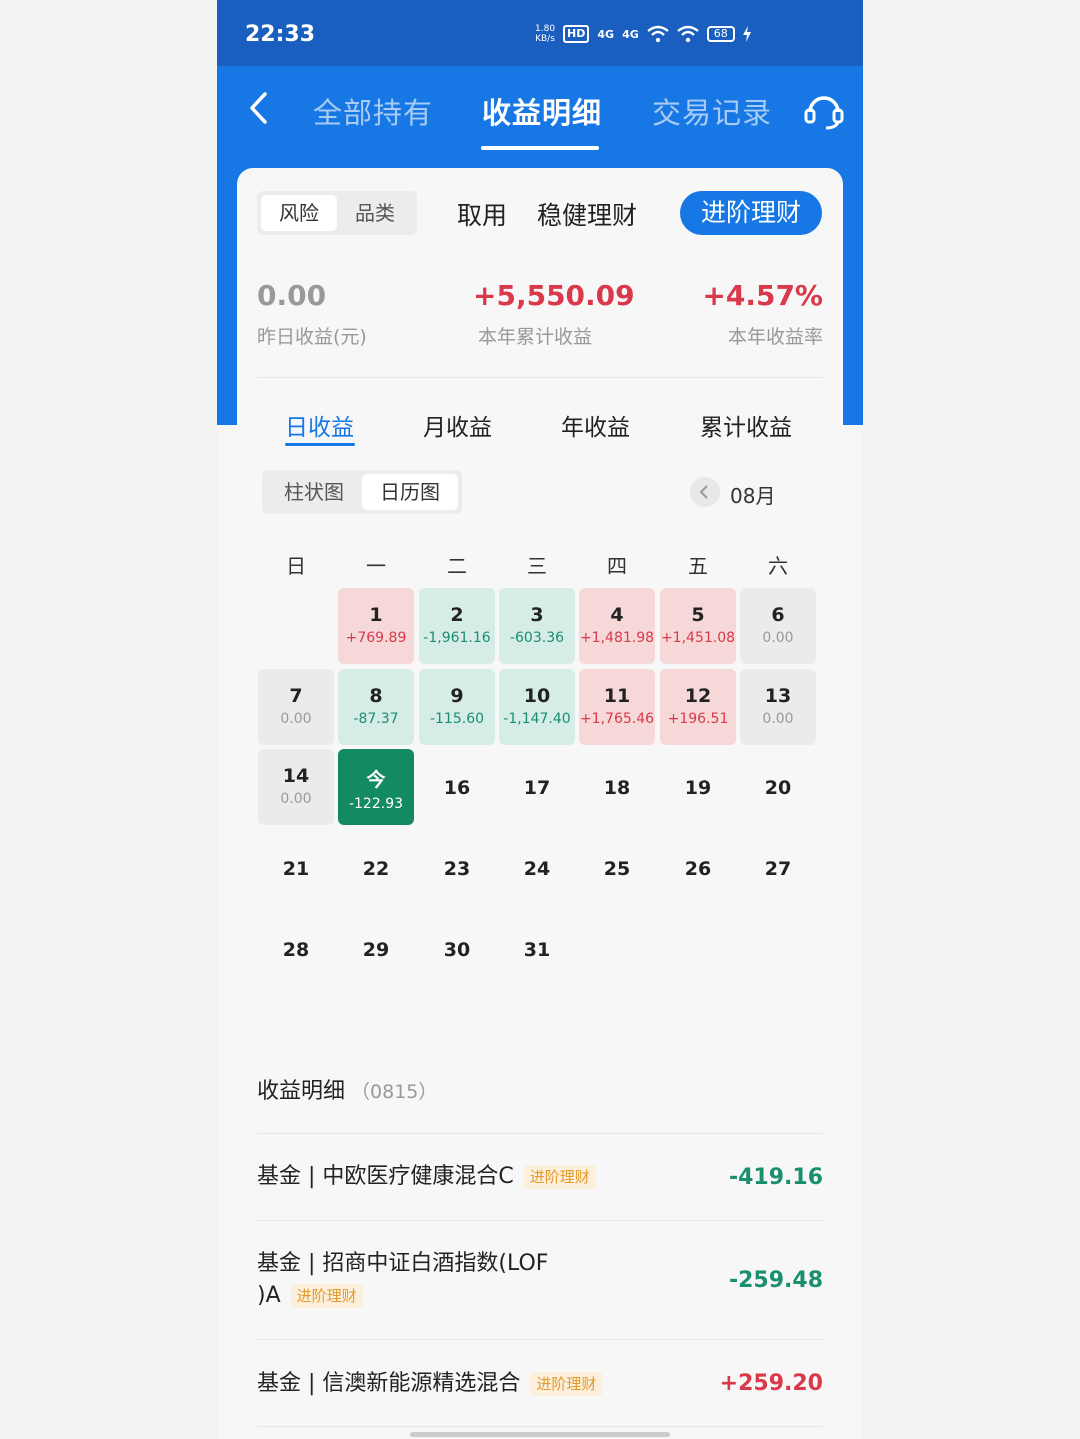 The width and height of the screenshot is (1080, 1439). I want to click on day-number: 30, so click(457, 950).